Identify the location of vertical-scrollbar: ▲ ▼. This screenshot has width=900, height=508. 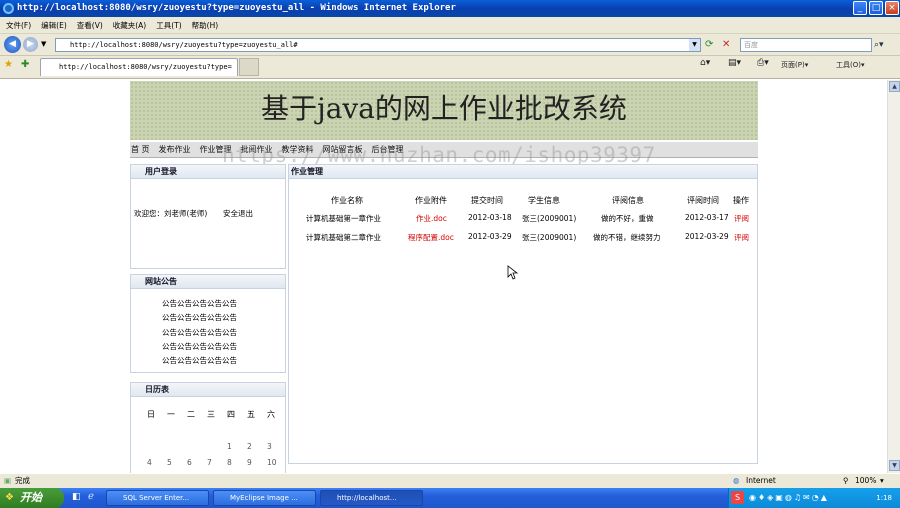
(893, 276).